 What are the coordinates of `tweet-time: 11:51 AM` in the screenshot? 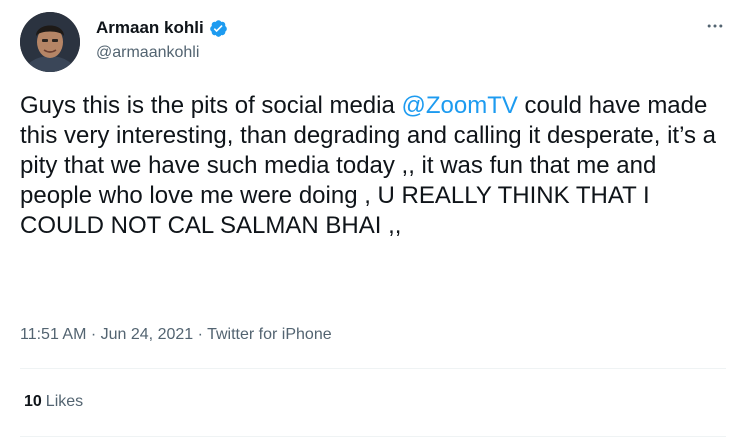 It's located at (53, 334).